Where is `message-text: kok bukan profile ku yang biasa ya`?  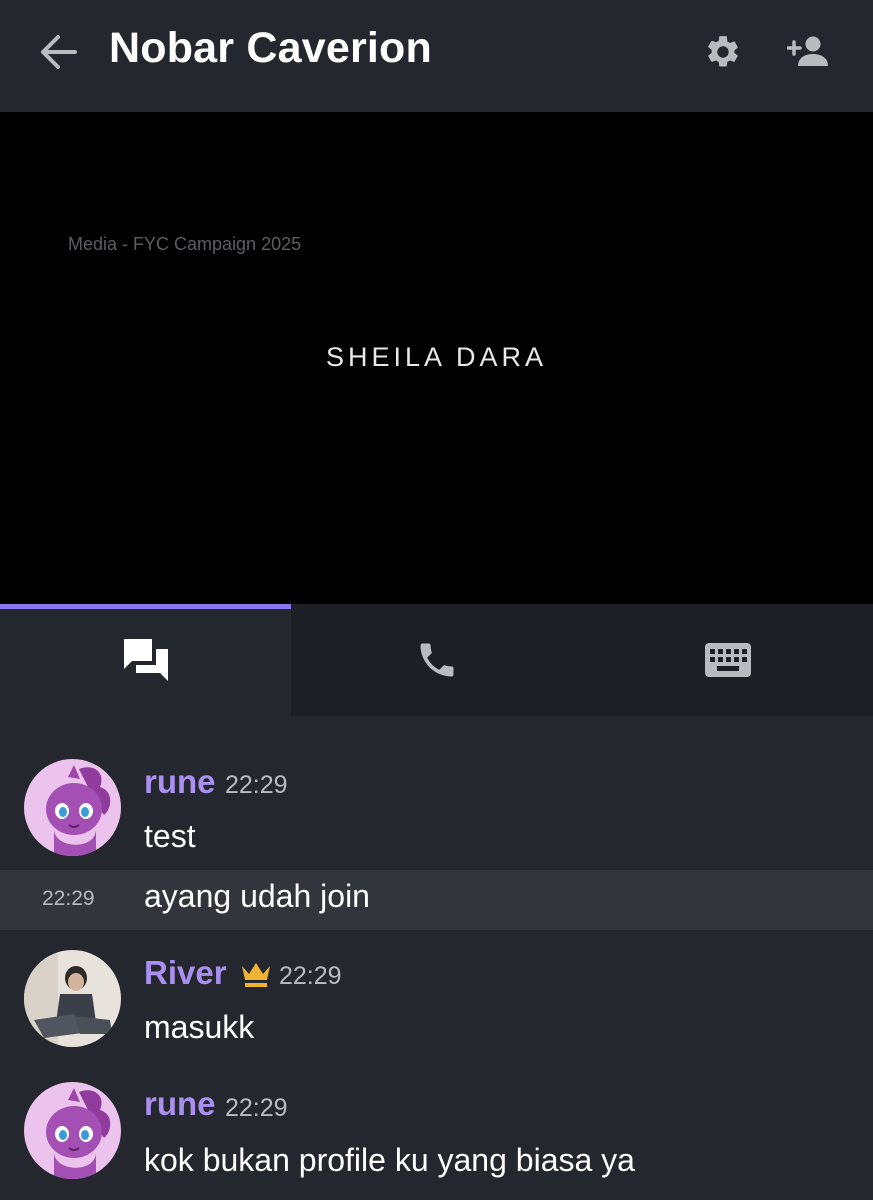 message-text: kok bukan profile ku yang biasa ya is located at coordinates (389, 1160).